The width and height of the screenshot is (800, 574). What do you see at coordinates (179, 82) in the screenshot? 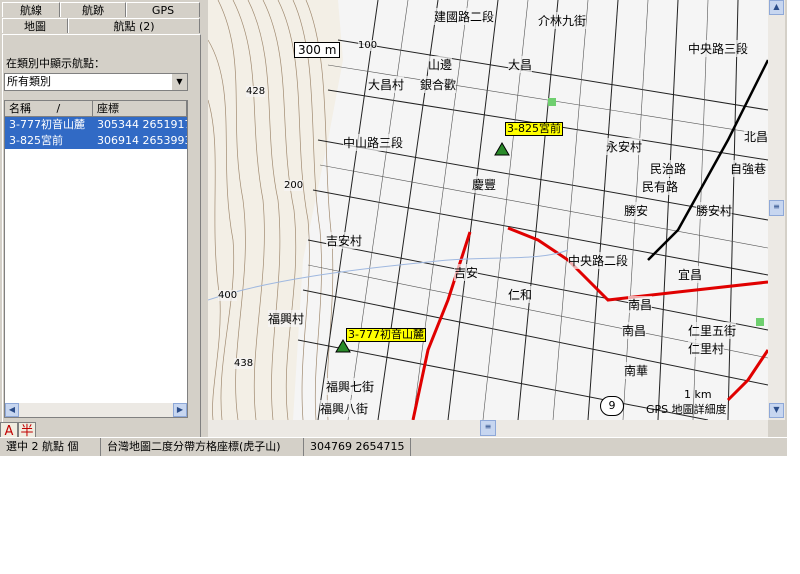
I see `chevron-down-icon: ▼` at bounding box center [179, 82].